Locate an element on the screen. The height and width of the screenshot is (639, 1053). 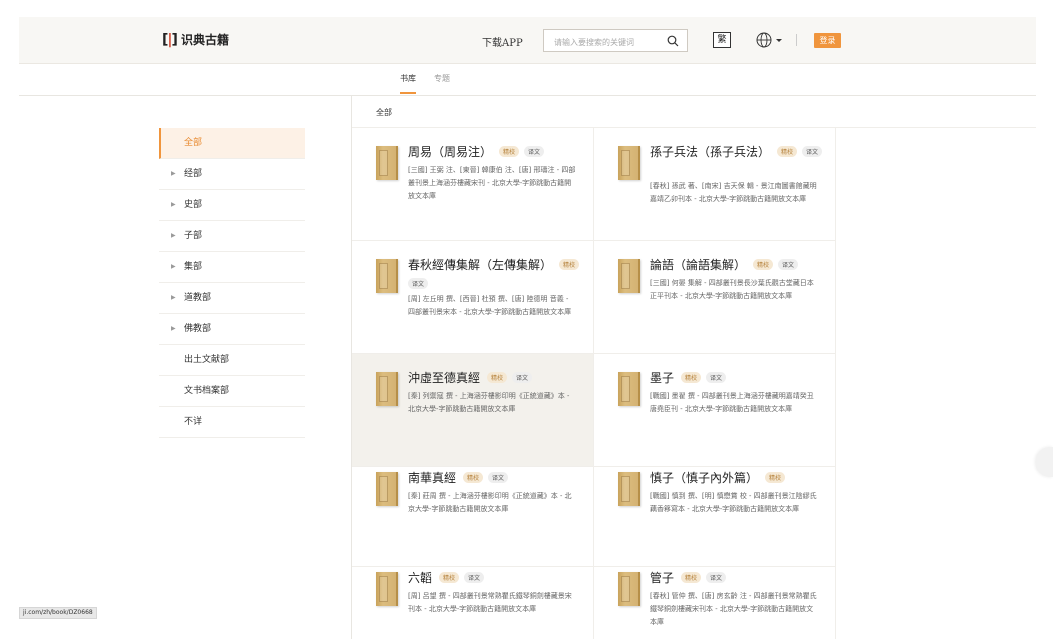
book-title: 慎子（慎子內外篇） is located at coordinates (704, 478).